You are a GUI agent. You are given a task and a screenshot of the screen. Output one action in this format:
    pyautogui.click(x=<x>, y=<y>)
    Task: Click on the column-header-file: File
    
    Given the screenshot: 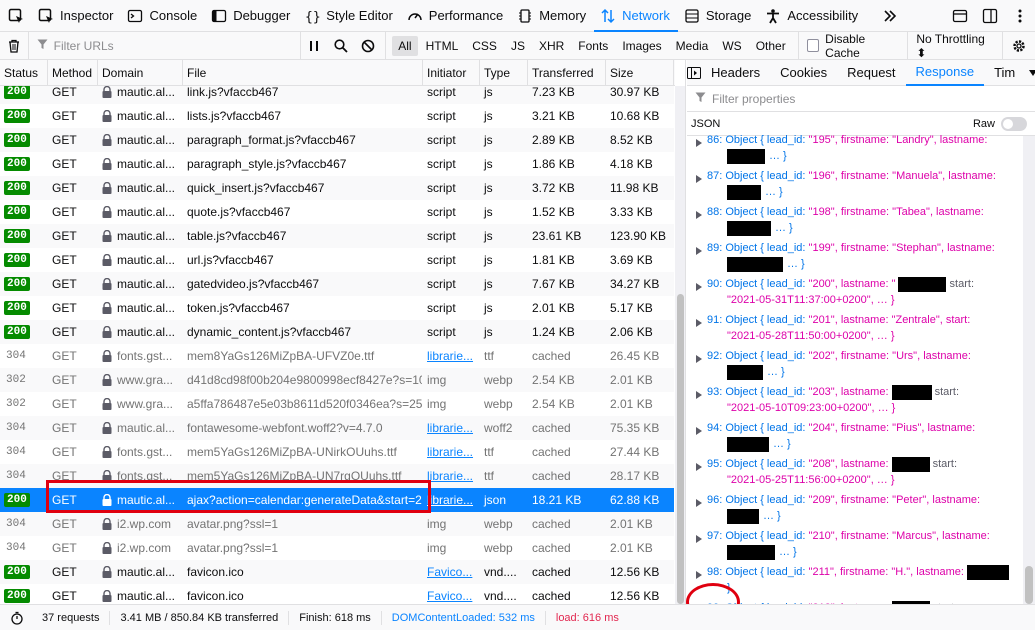 What is the action you would take?
    pyautogui.click(x=303, y=73)
    